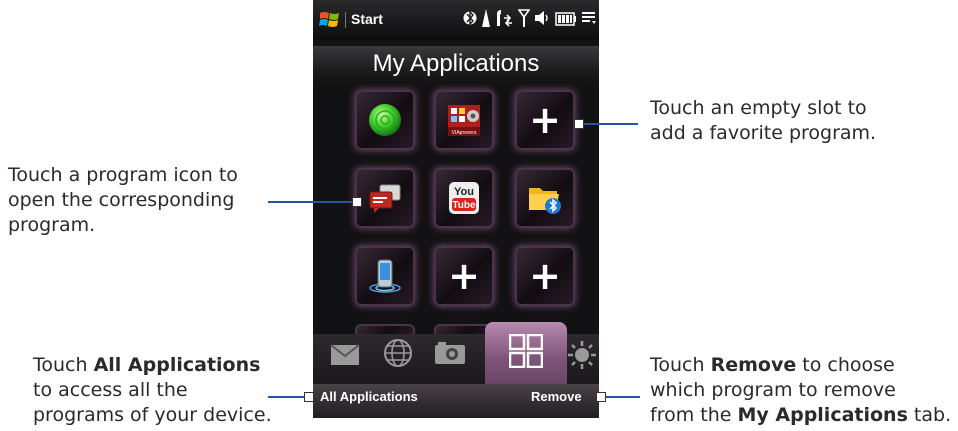 This screenshot has width=958, height=431. I want to click on menu-list-icon, so click(589, 20).